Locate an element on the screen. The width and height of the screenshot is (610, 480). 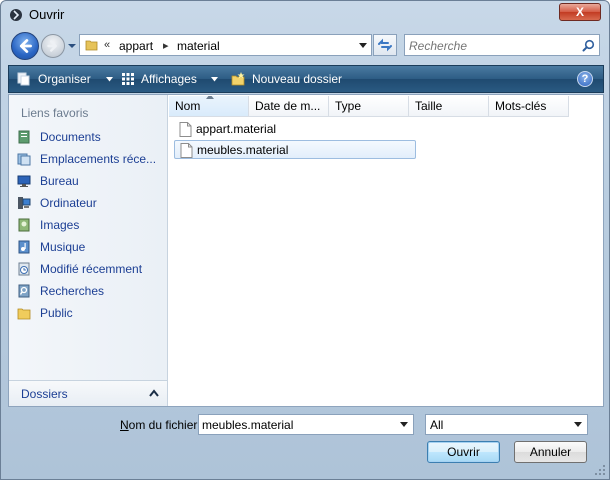
folders-label: Dossiers is located at coordinates (44, 394).